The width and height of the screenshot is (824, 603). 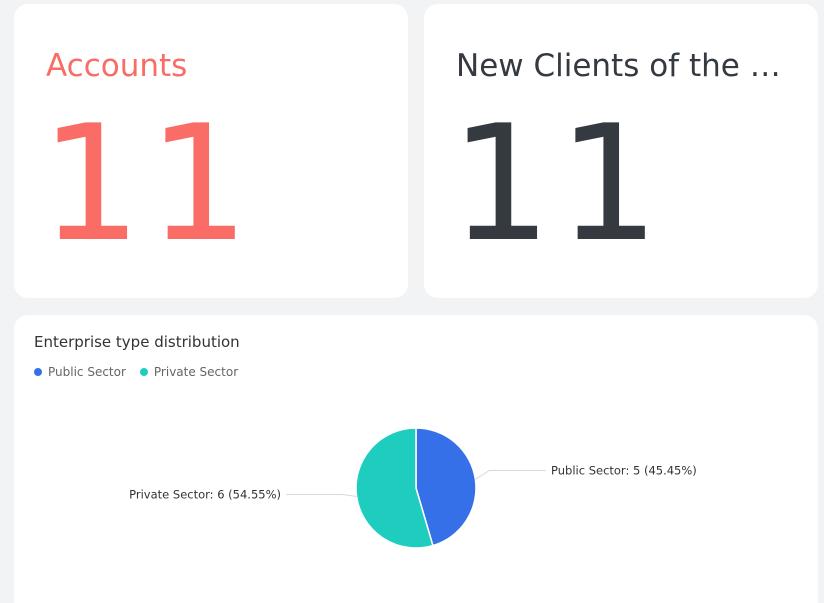 What do you see at coordinates (117, 66) in the screenshot?
I see `accounts-title: Accounts` at bounding box center [117, 66].